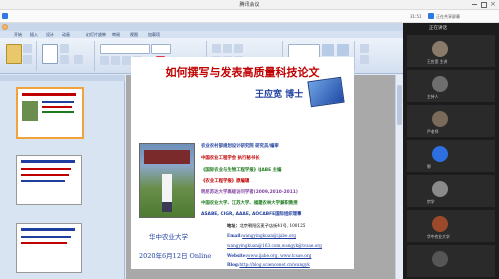 The image size is (499, 279). What do you see at coordinates (201, 34) in the screenshot?
I see `ribbon-tabs: 开始 插入 设计 动画 幻灯片放映 审阅 视图 加载项` at bounding box center [201, 34].